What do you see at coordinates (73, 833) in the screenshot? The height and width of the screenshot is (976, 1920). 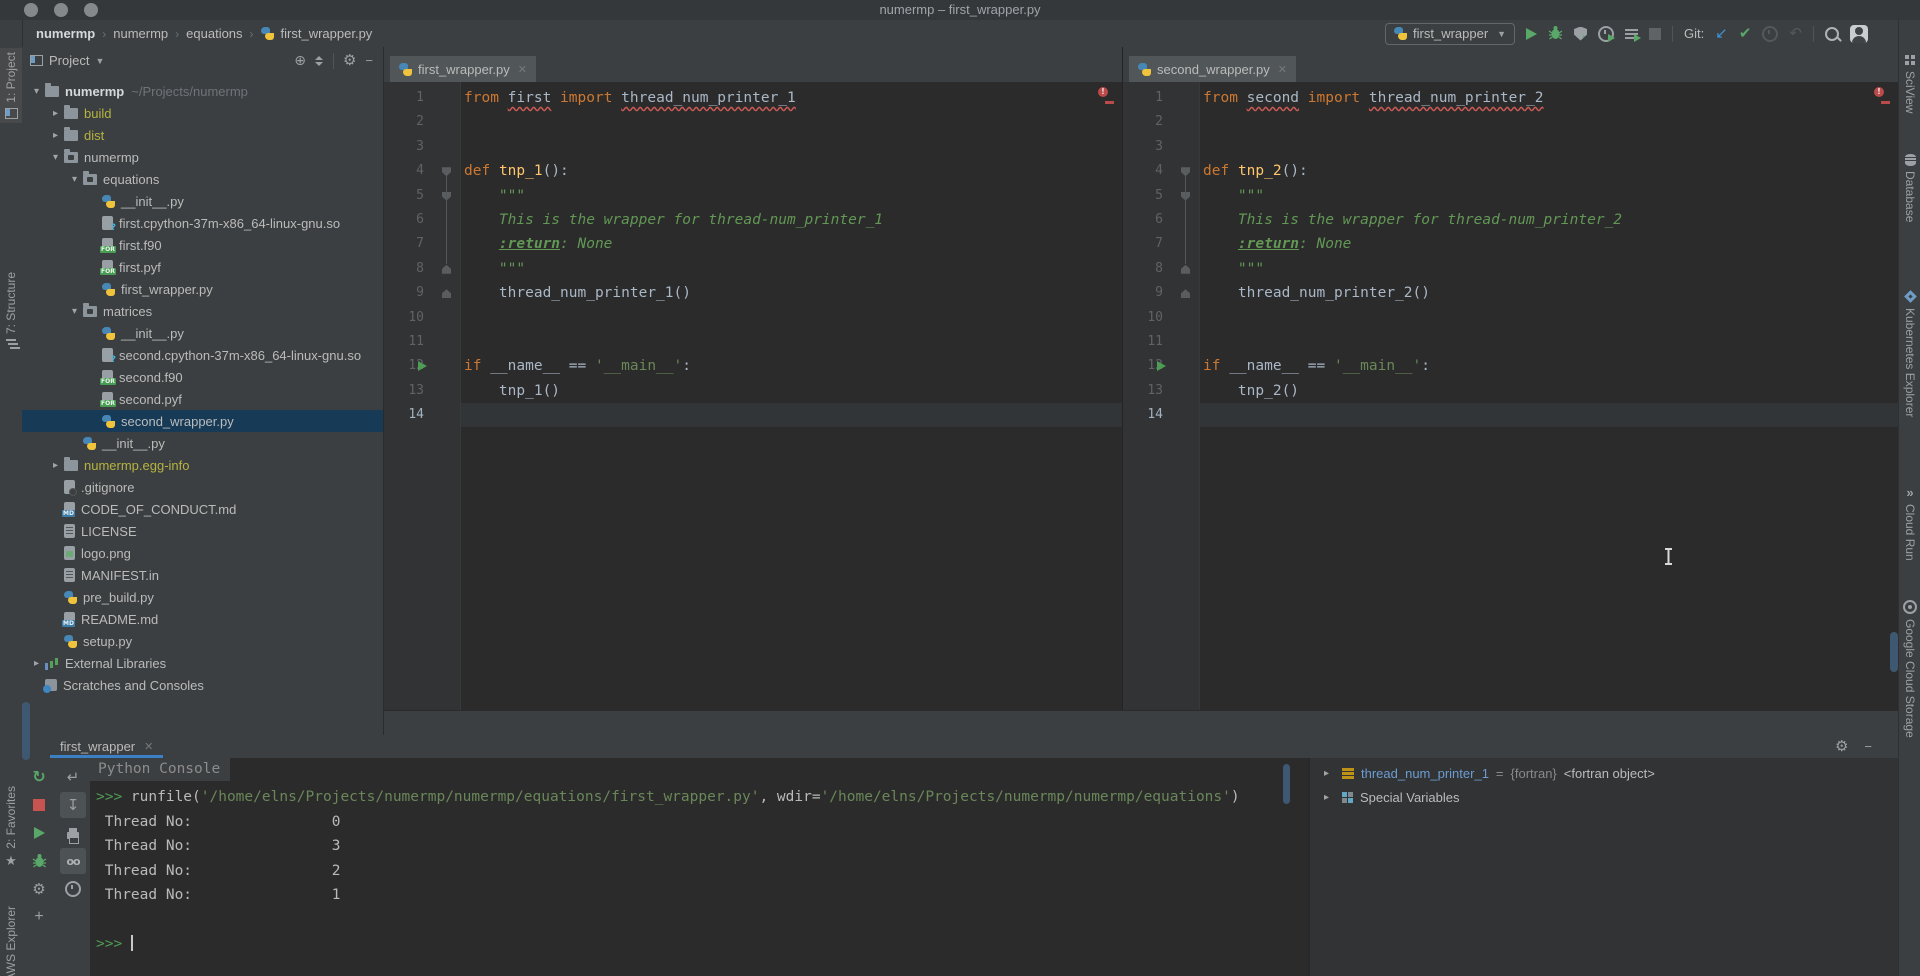 I see `console-button-print` at bounding box center [73, 833].